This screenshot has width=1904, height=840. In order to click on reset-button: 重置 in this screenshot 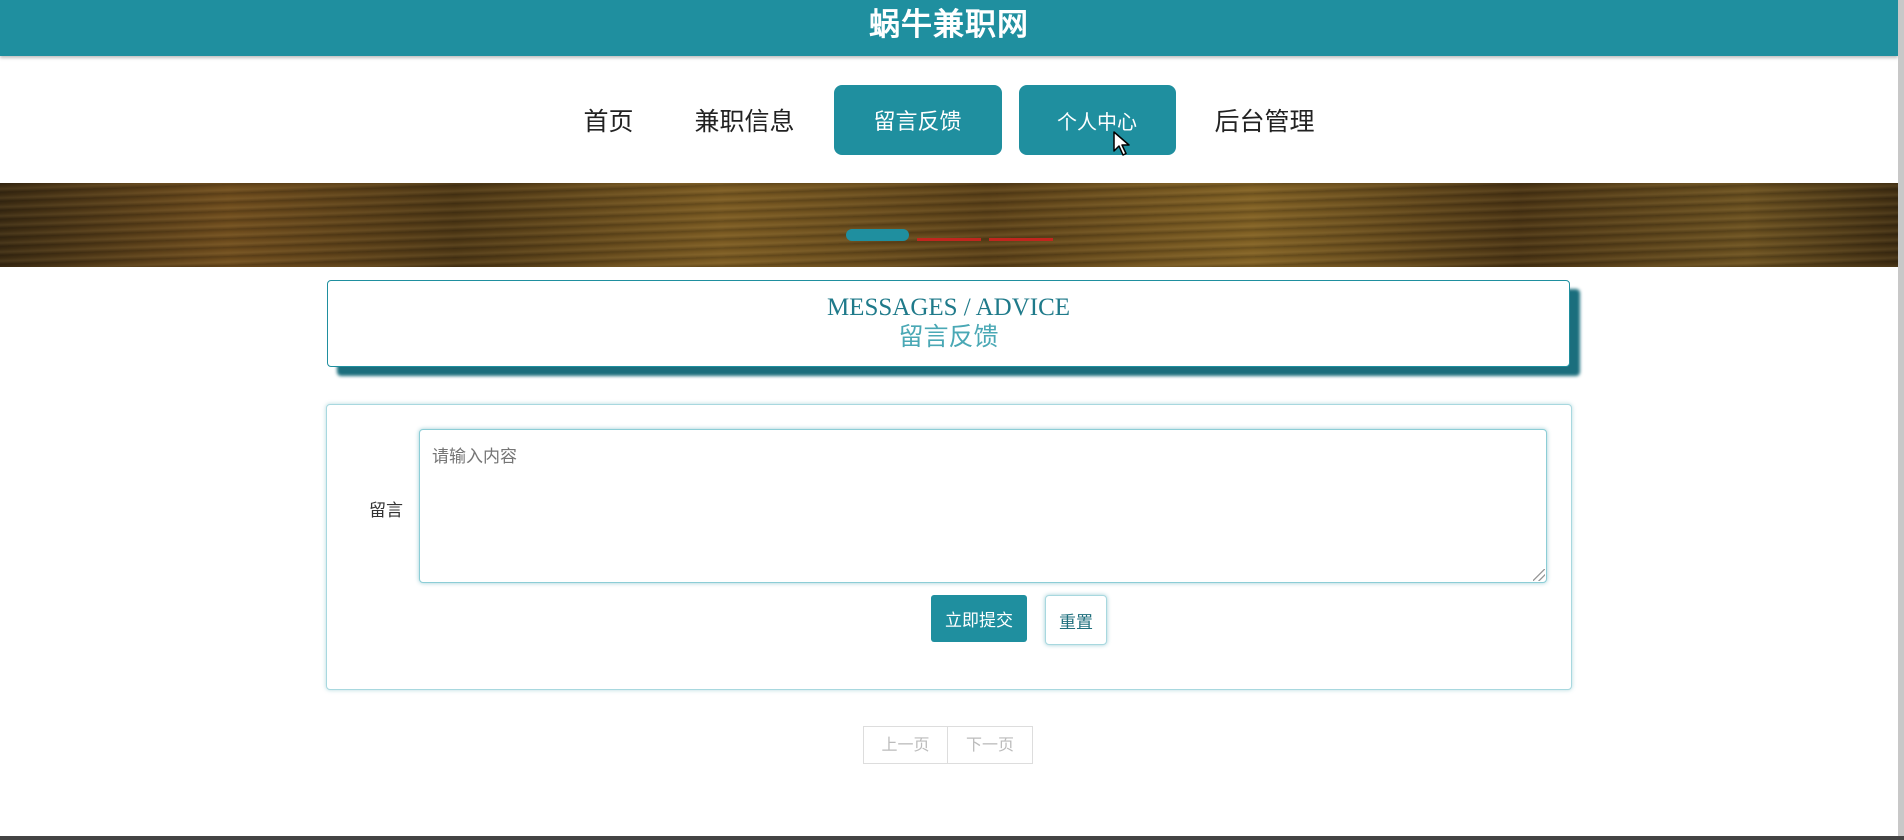, I will do `click(1076, 620)`.